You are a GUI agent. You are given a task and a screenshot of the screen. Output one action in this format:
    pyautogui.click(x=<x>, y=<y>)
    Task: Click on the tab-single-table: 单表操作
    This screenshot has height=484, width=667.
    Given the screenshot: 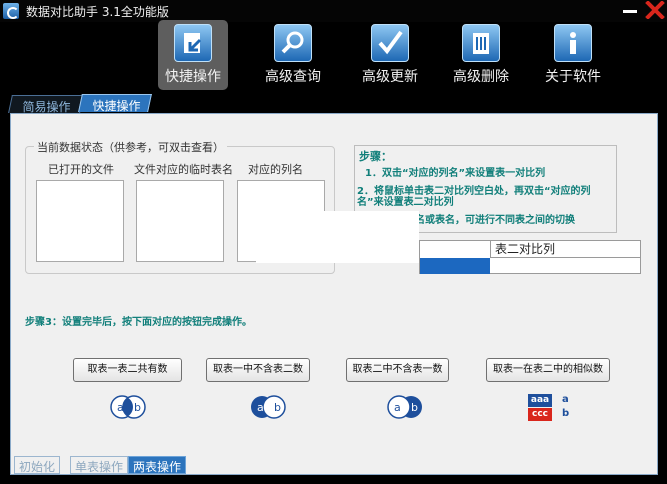 What is the action you would take?
    pyautogui.click(x=99, y=465)
    